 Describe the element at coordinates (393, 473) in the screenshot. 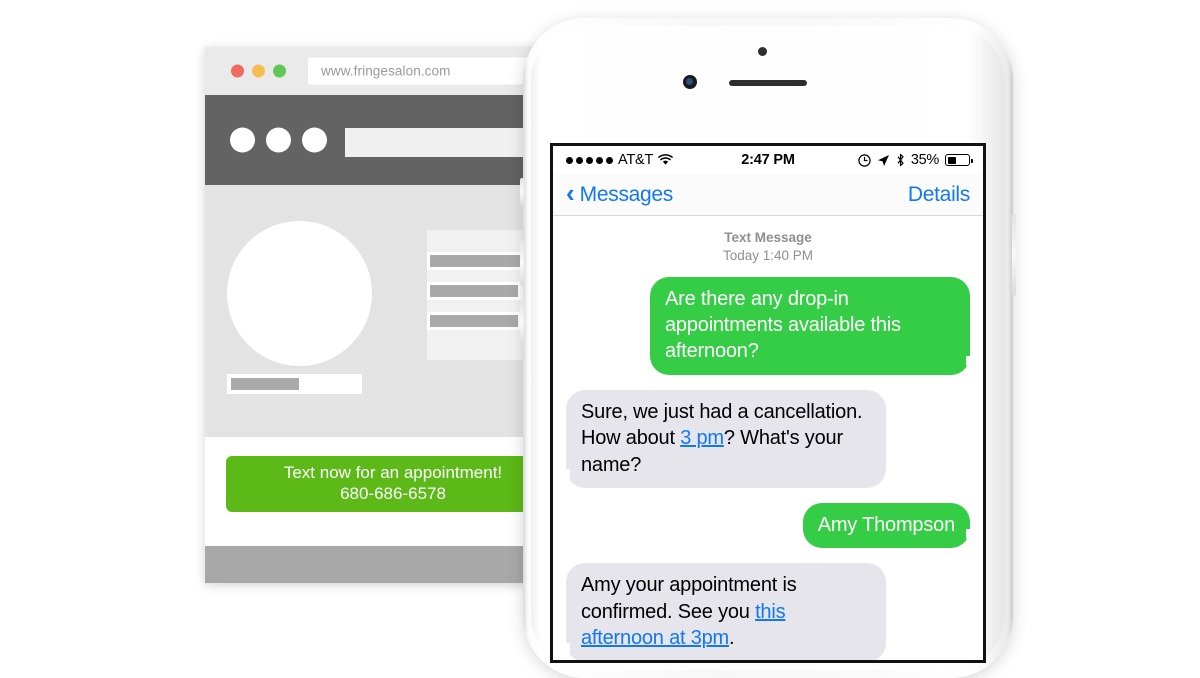

I see `cta-headline: Text now for an appointment!` at that location.